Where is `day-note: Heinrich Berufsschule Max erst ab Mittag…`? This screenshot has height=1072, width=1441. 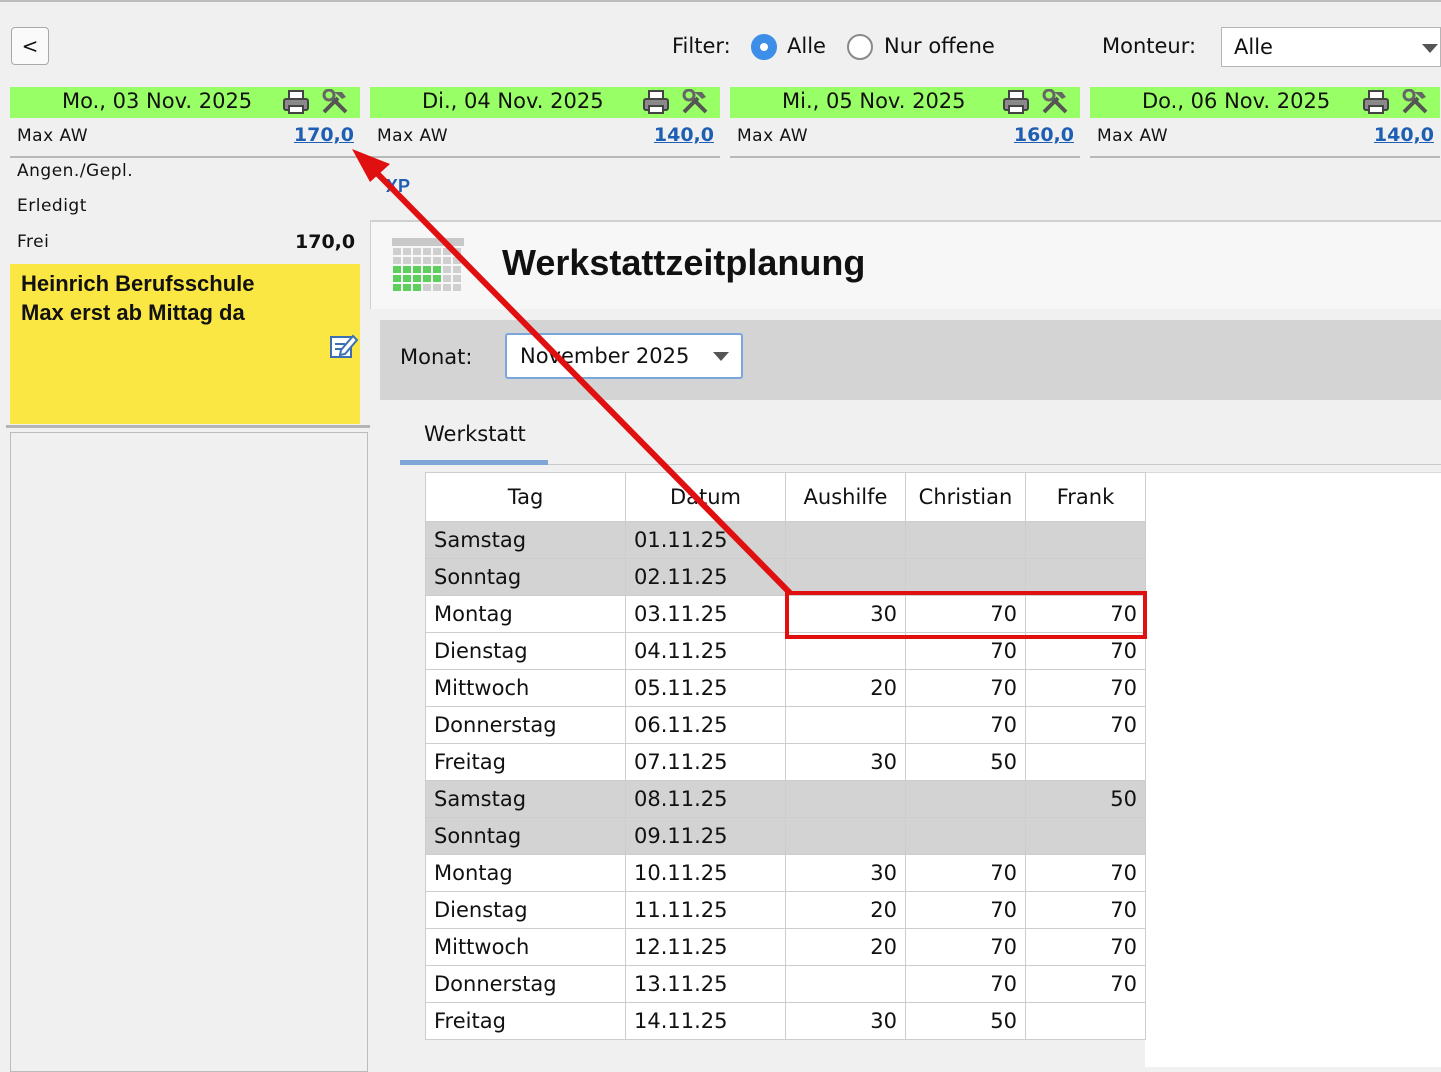 day-note: Heinrich Berufsschule Max erst ab Mittag… is located at coordinates (185, 344).